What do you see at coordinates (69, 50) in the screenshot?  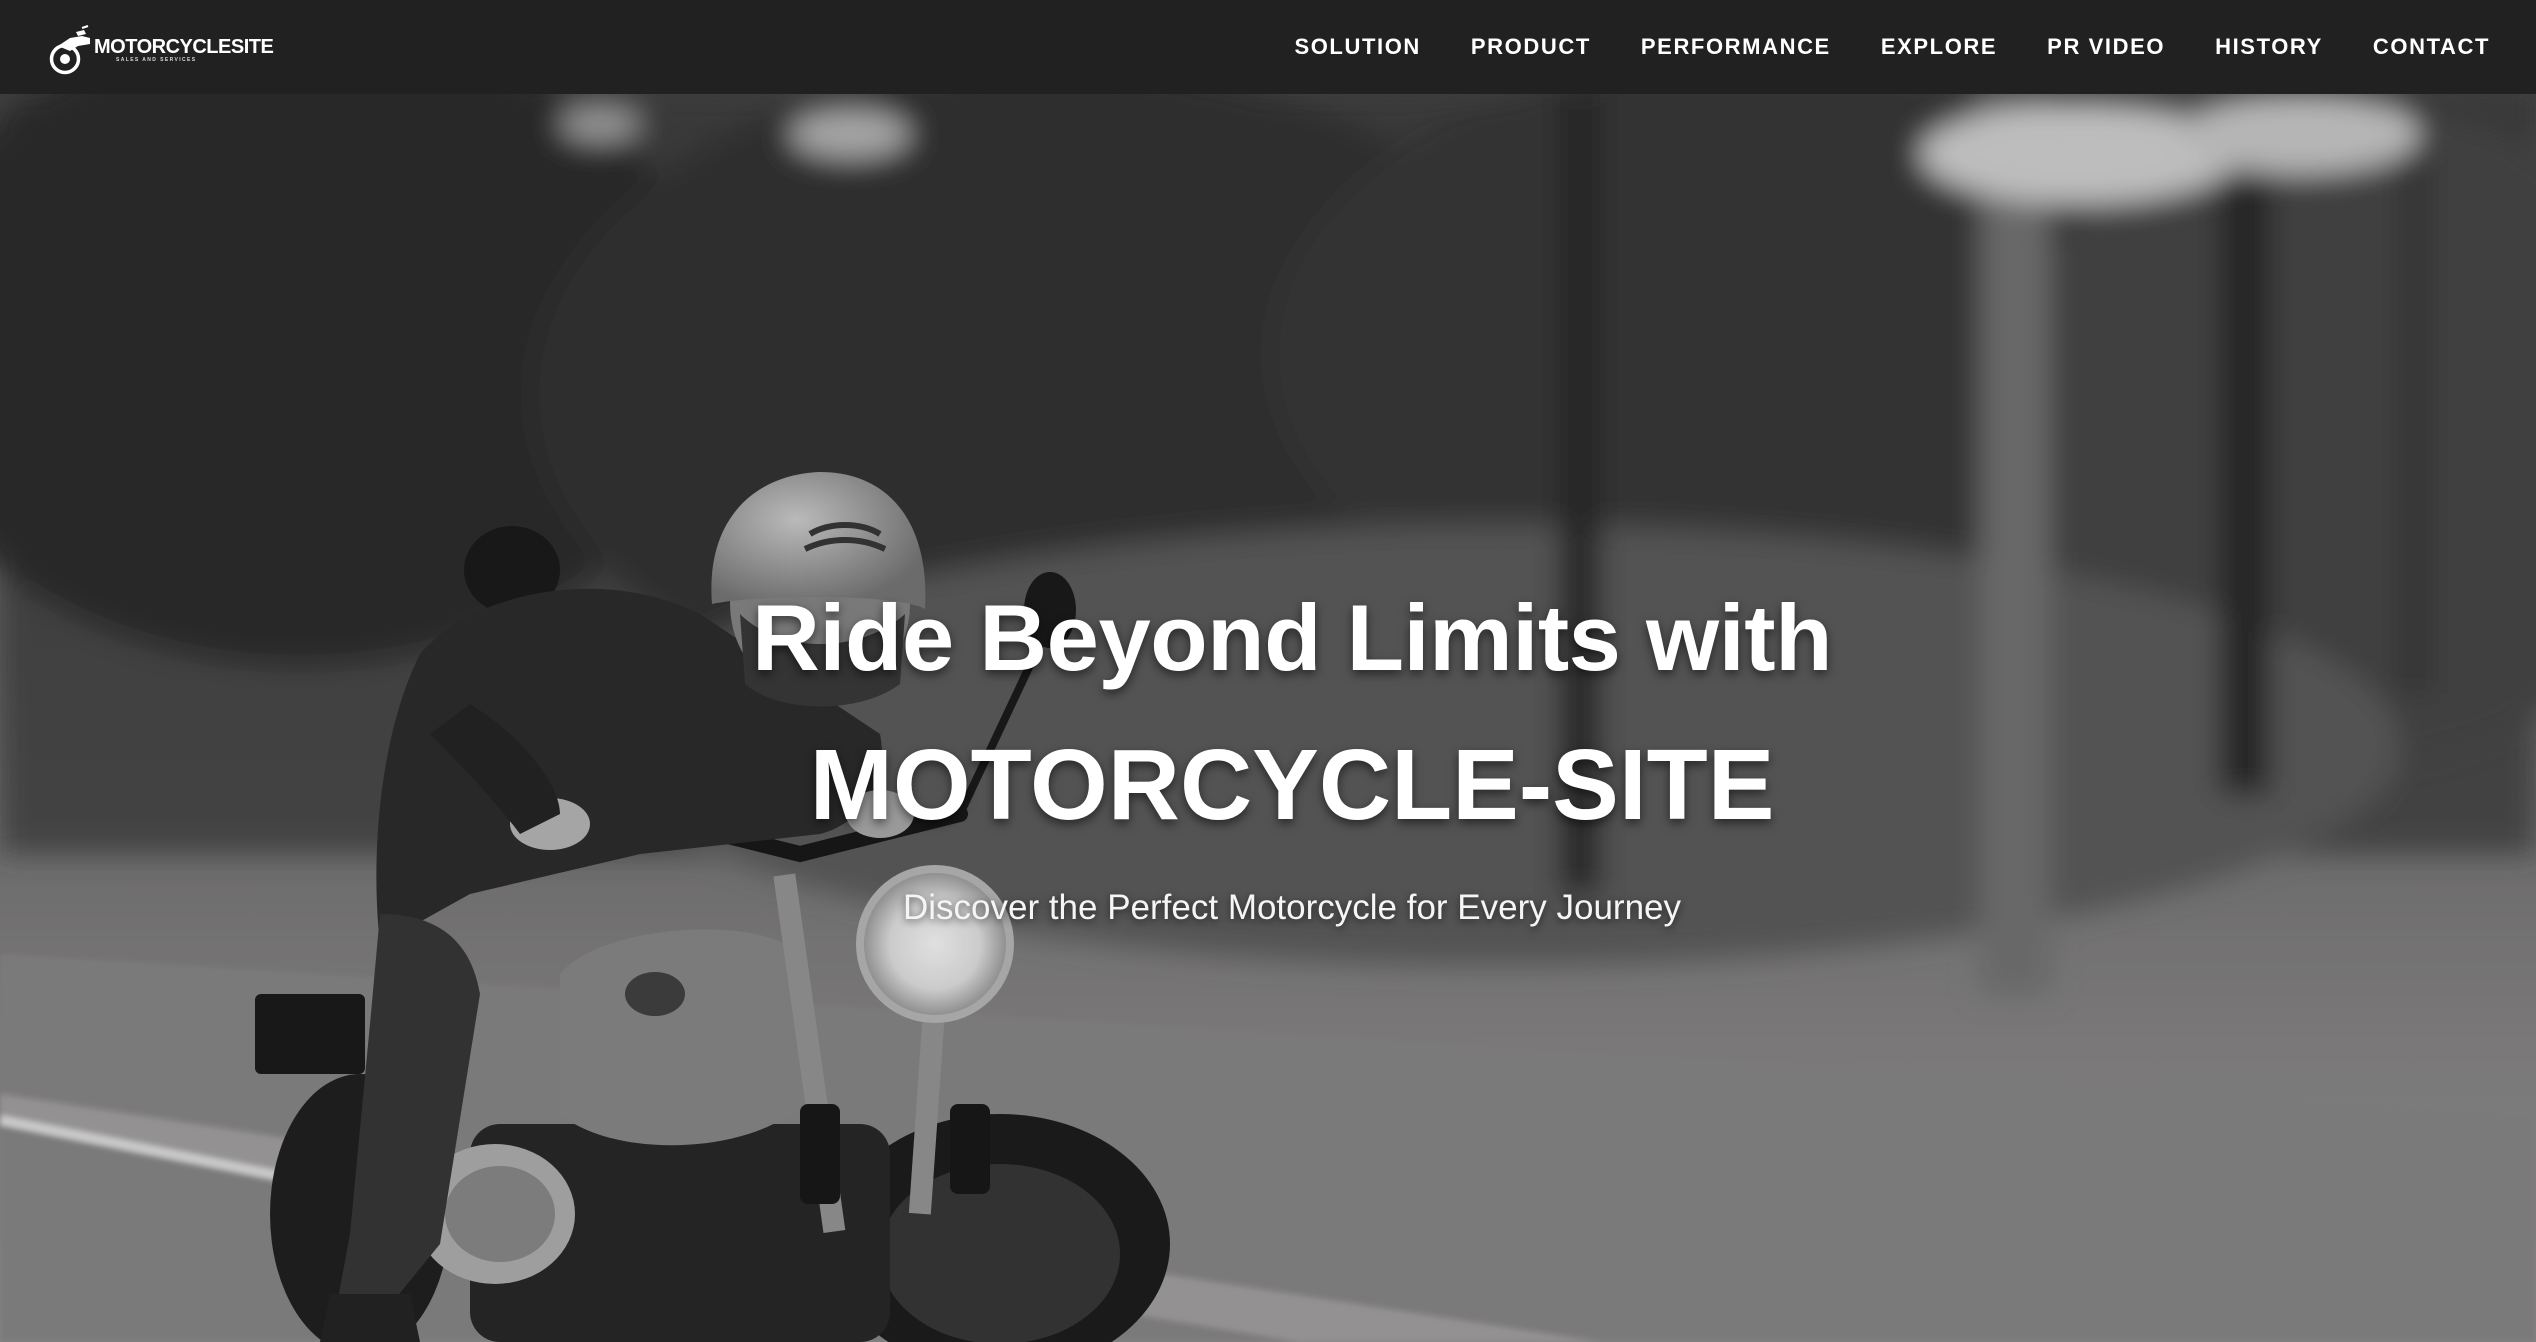 I see `motorcycle-logo-icon` at bounding box center [69, 50].